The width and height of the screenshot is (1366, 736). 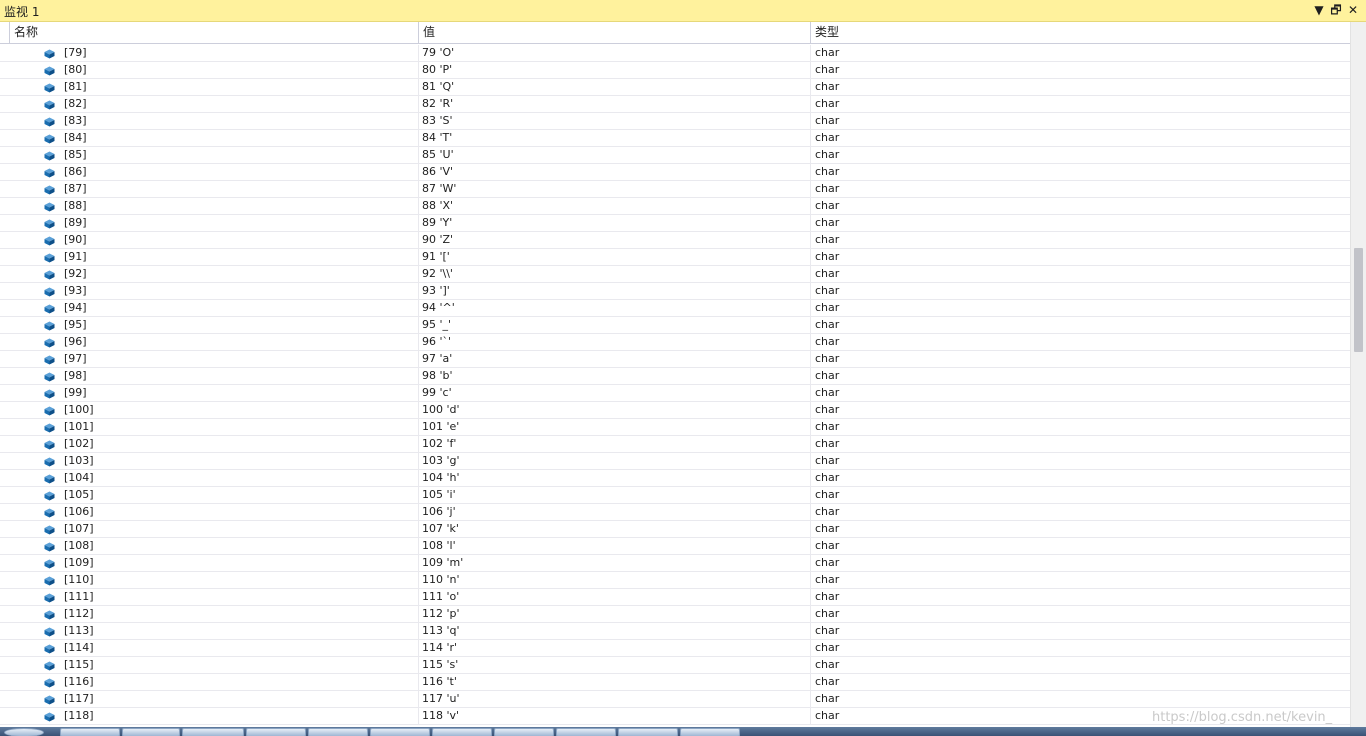 What do you see at coordinates (231, 206) in the screenshot?
I see `name-cell: [88]` at bounding box center [231, 206].